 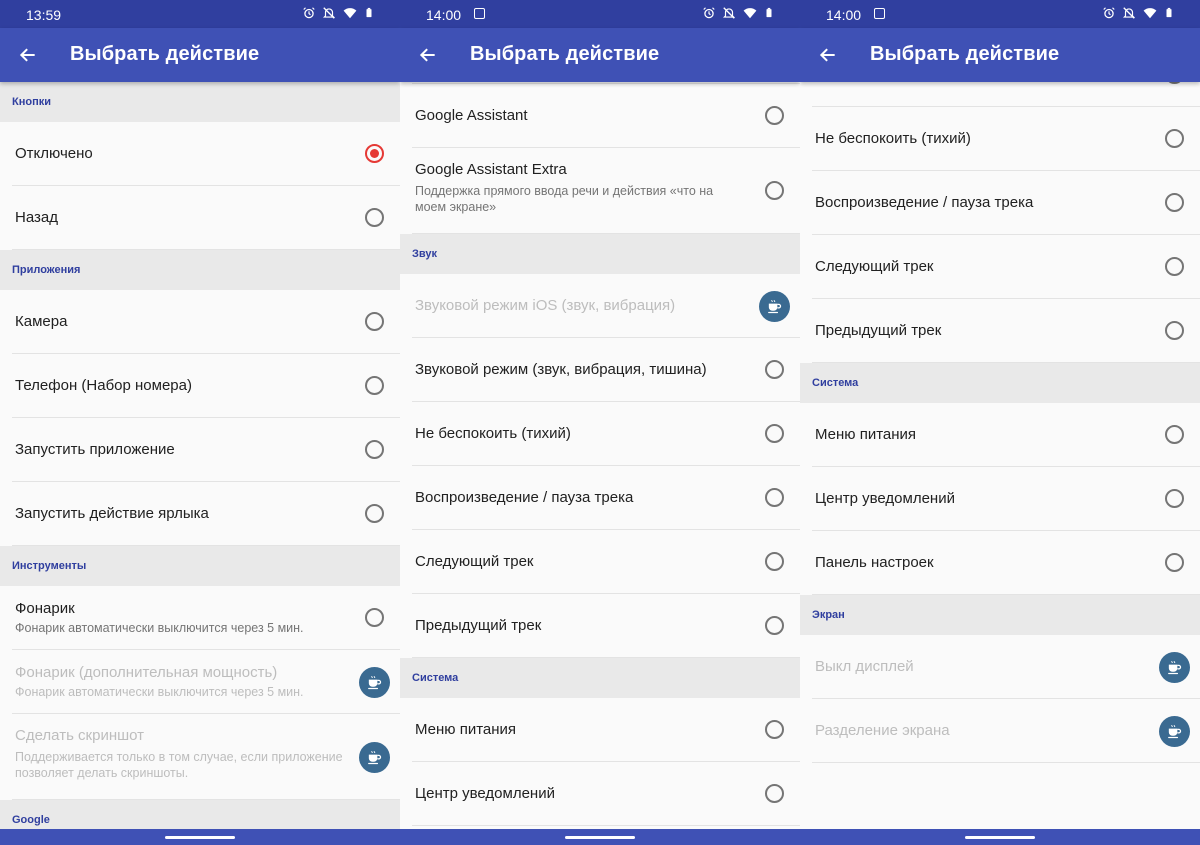 What do you see at coordinates (1000, 563) in the screenshot?
I see `action-row-панель-настроек: Панель настроек` at bounding box center [1000, 563].